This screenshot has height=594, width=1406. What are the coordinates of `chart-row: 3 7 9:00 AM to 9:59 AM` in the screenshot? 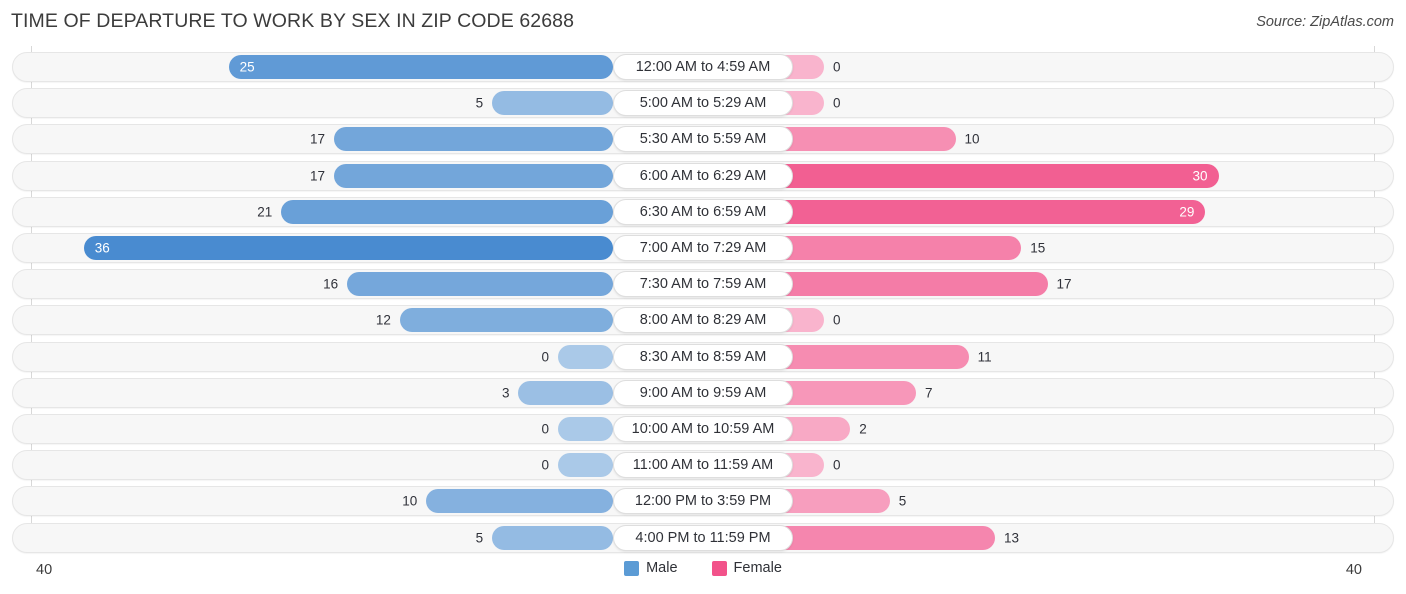 It's located at (703, 392).